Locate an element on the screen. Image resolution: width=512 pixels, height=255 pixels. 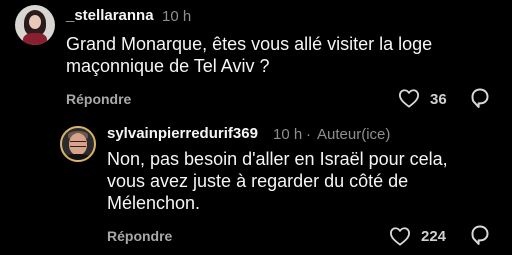
reply-timestamp: 10 h is located at coordinates (288, 134).